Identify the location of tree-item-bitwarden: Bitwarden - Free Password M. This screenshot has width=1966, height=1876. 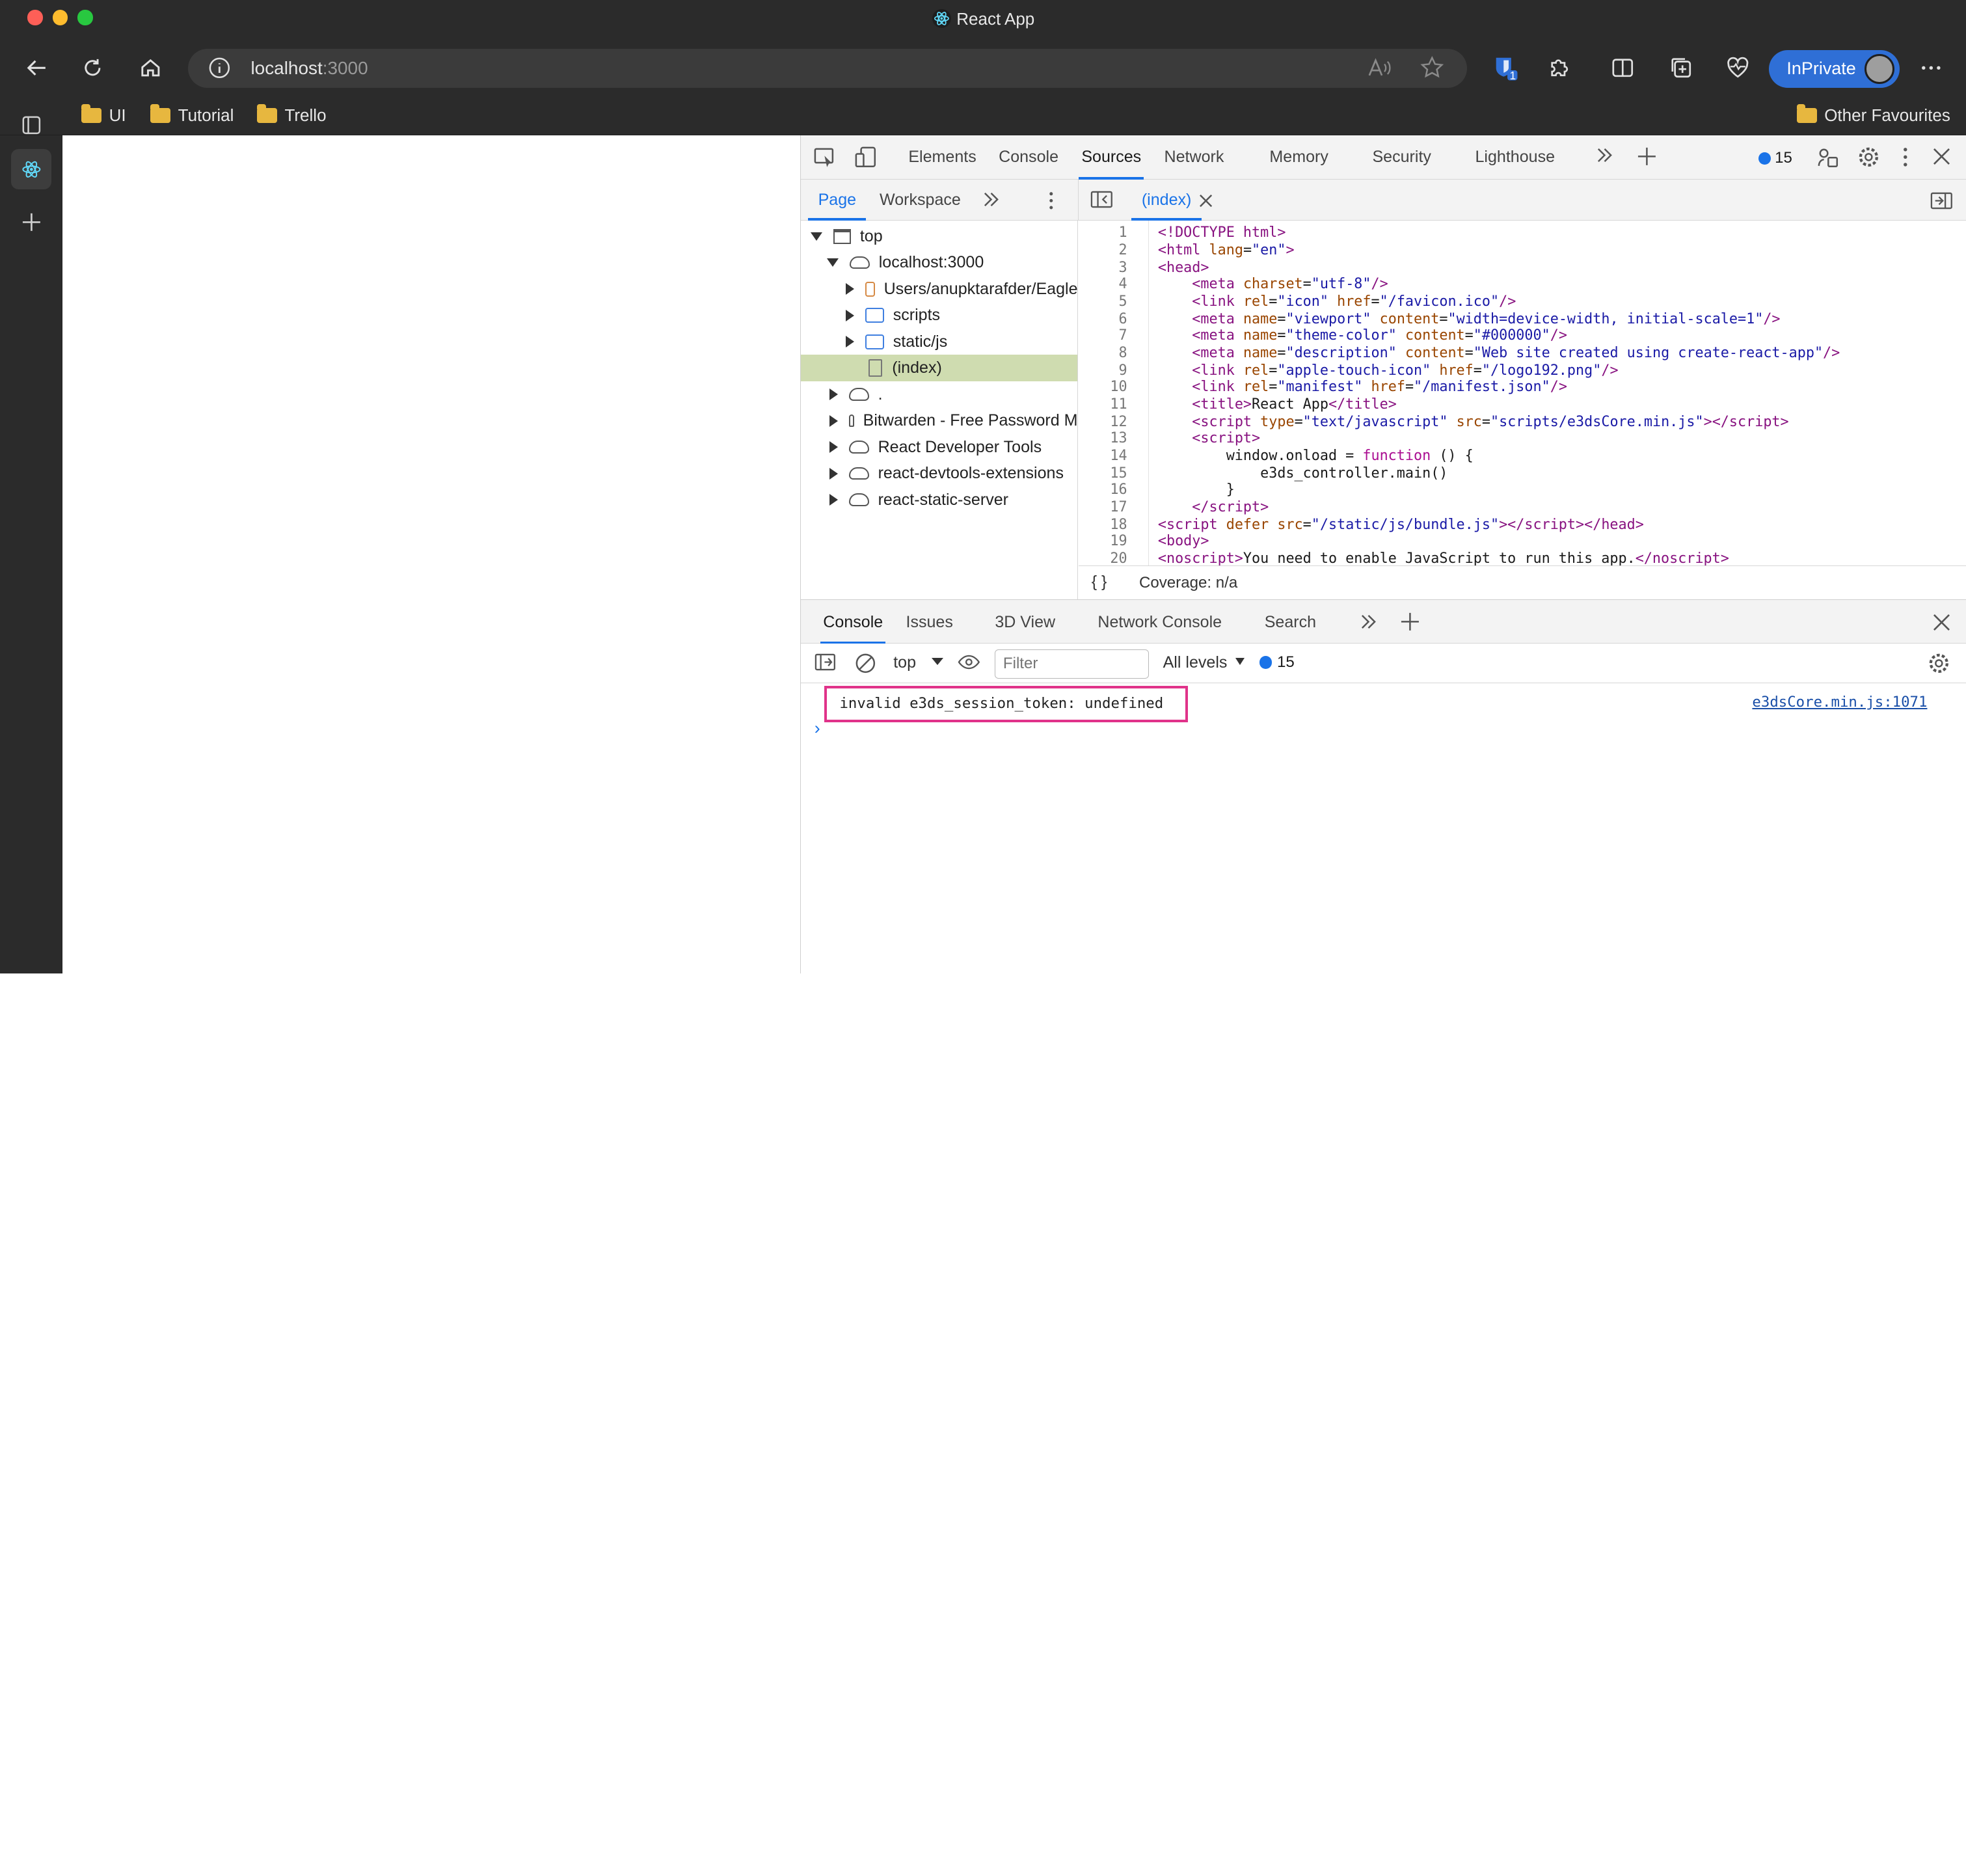
(939, 420).